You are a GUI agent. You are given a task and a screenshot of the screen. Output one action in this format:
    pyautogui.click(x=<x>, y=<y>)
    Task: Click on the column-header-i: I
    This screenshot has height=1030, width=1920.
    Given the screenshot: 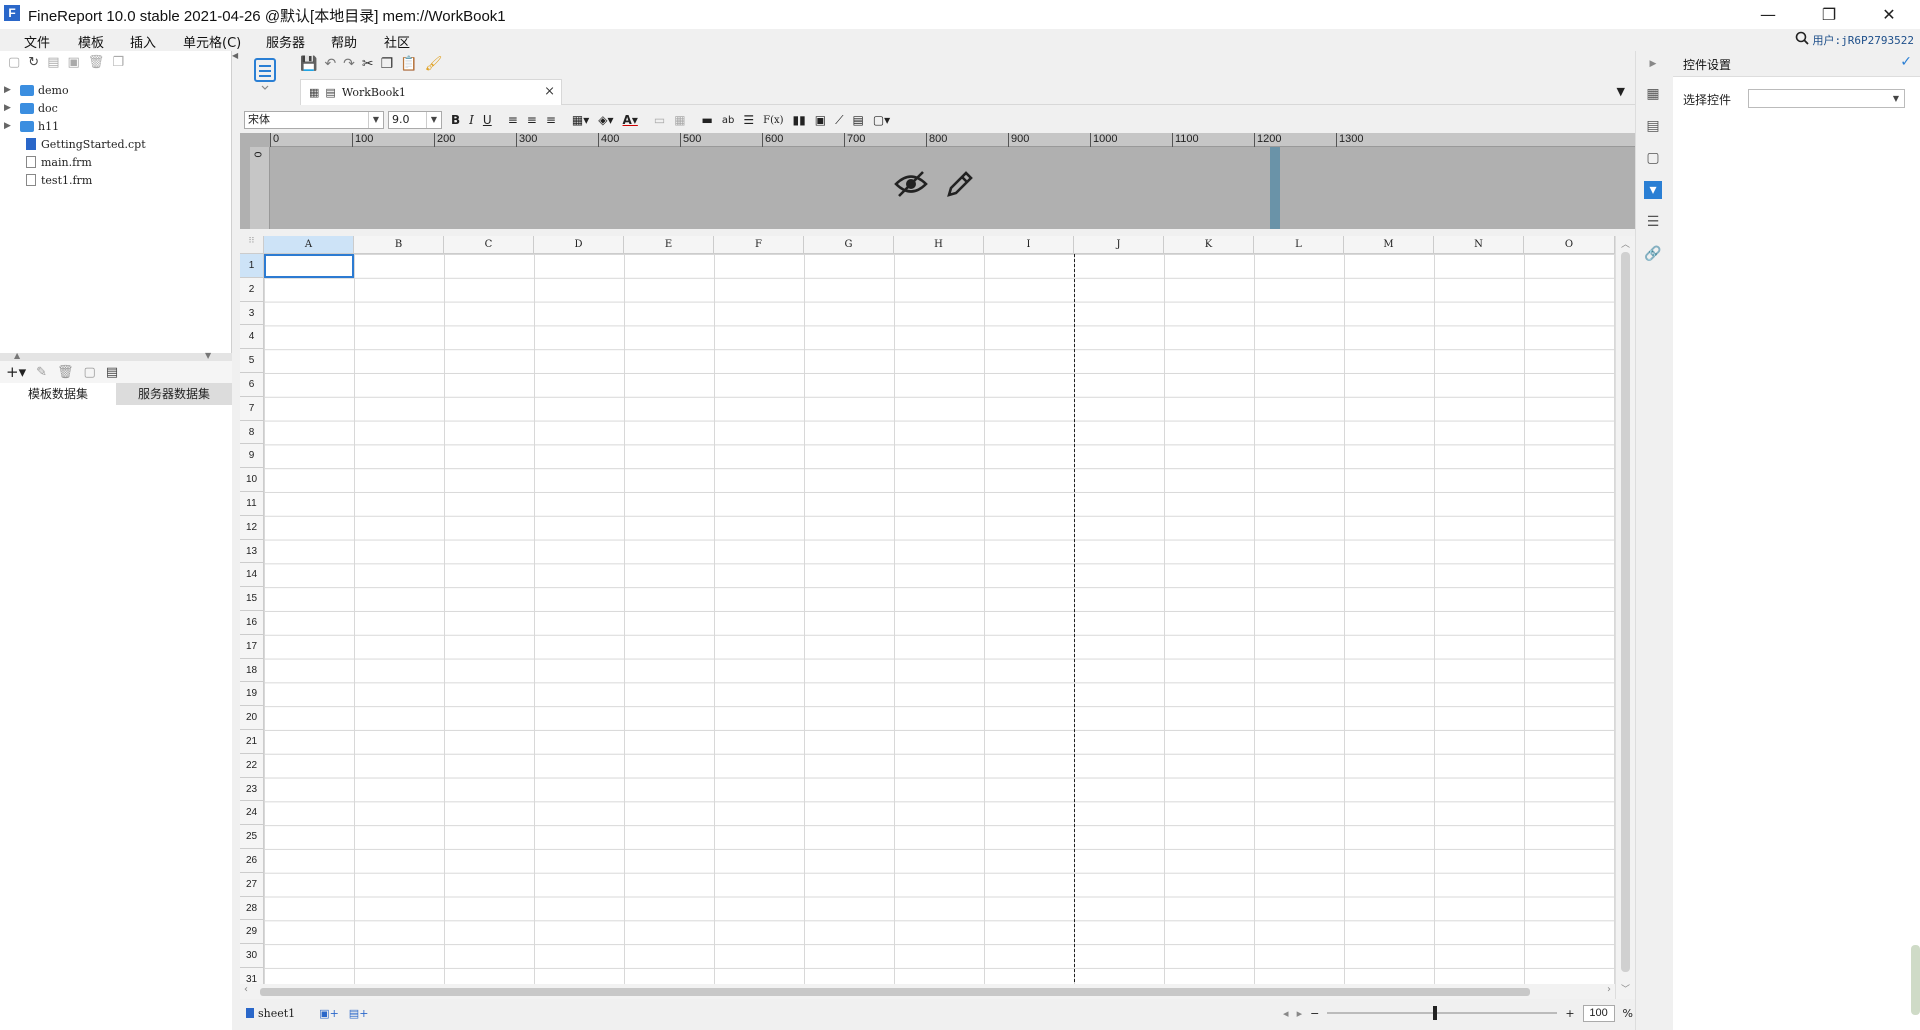 What is the action you would take?
    pyautogui.click(x=1029, y=245)
    